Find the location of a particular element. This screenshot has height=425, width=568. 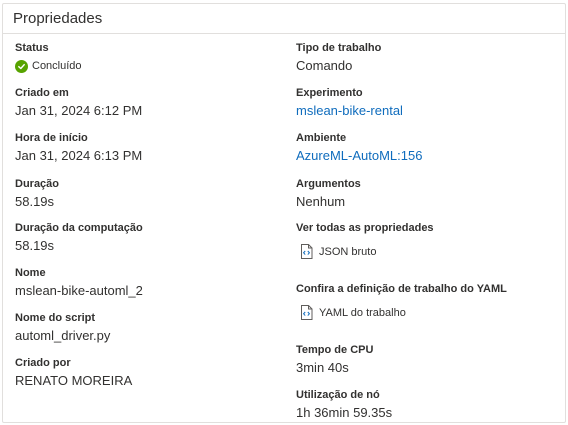

duration-field: Duração 58.19s is located at coordinates (37, 194).